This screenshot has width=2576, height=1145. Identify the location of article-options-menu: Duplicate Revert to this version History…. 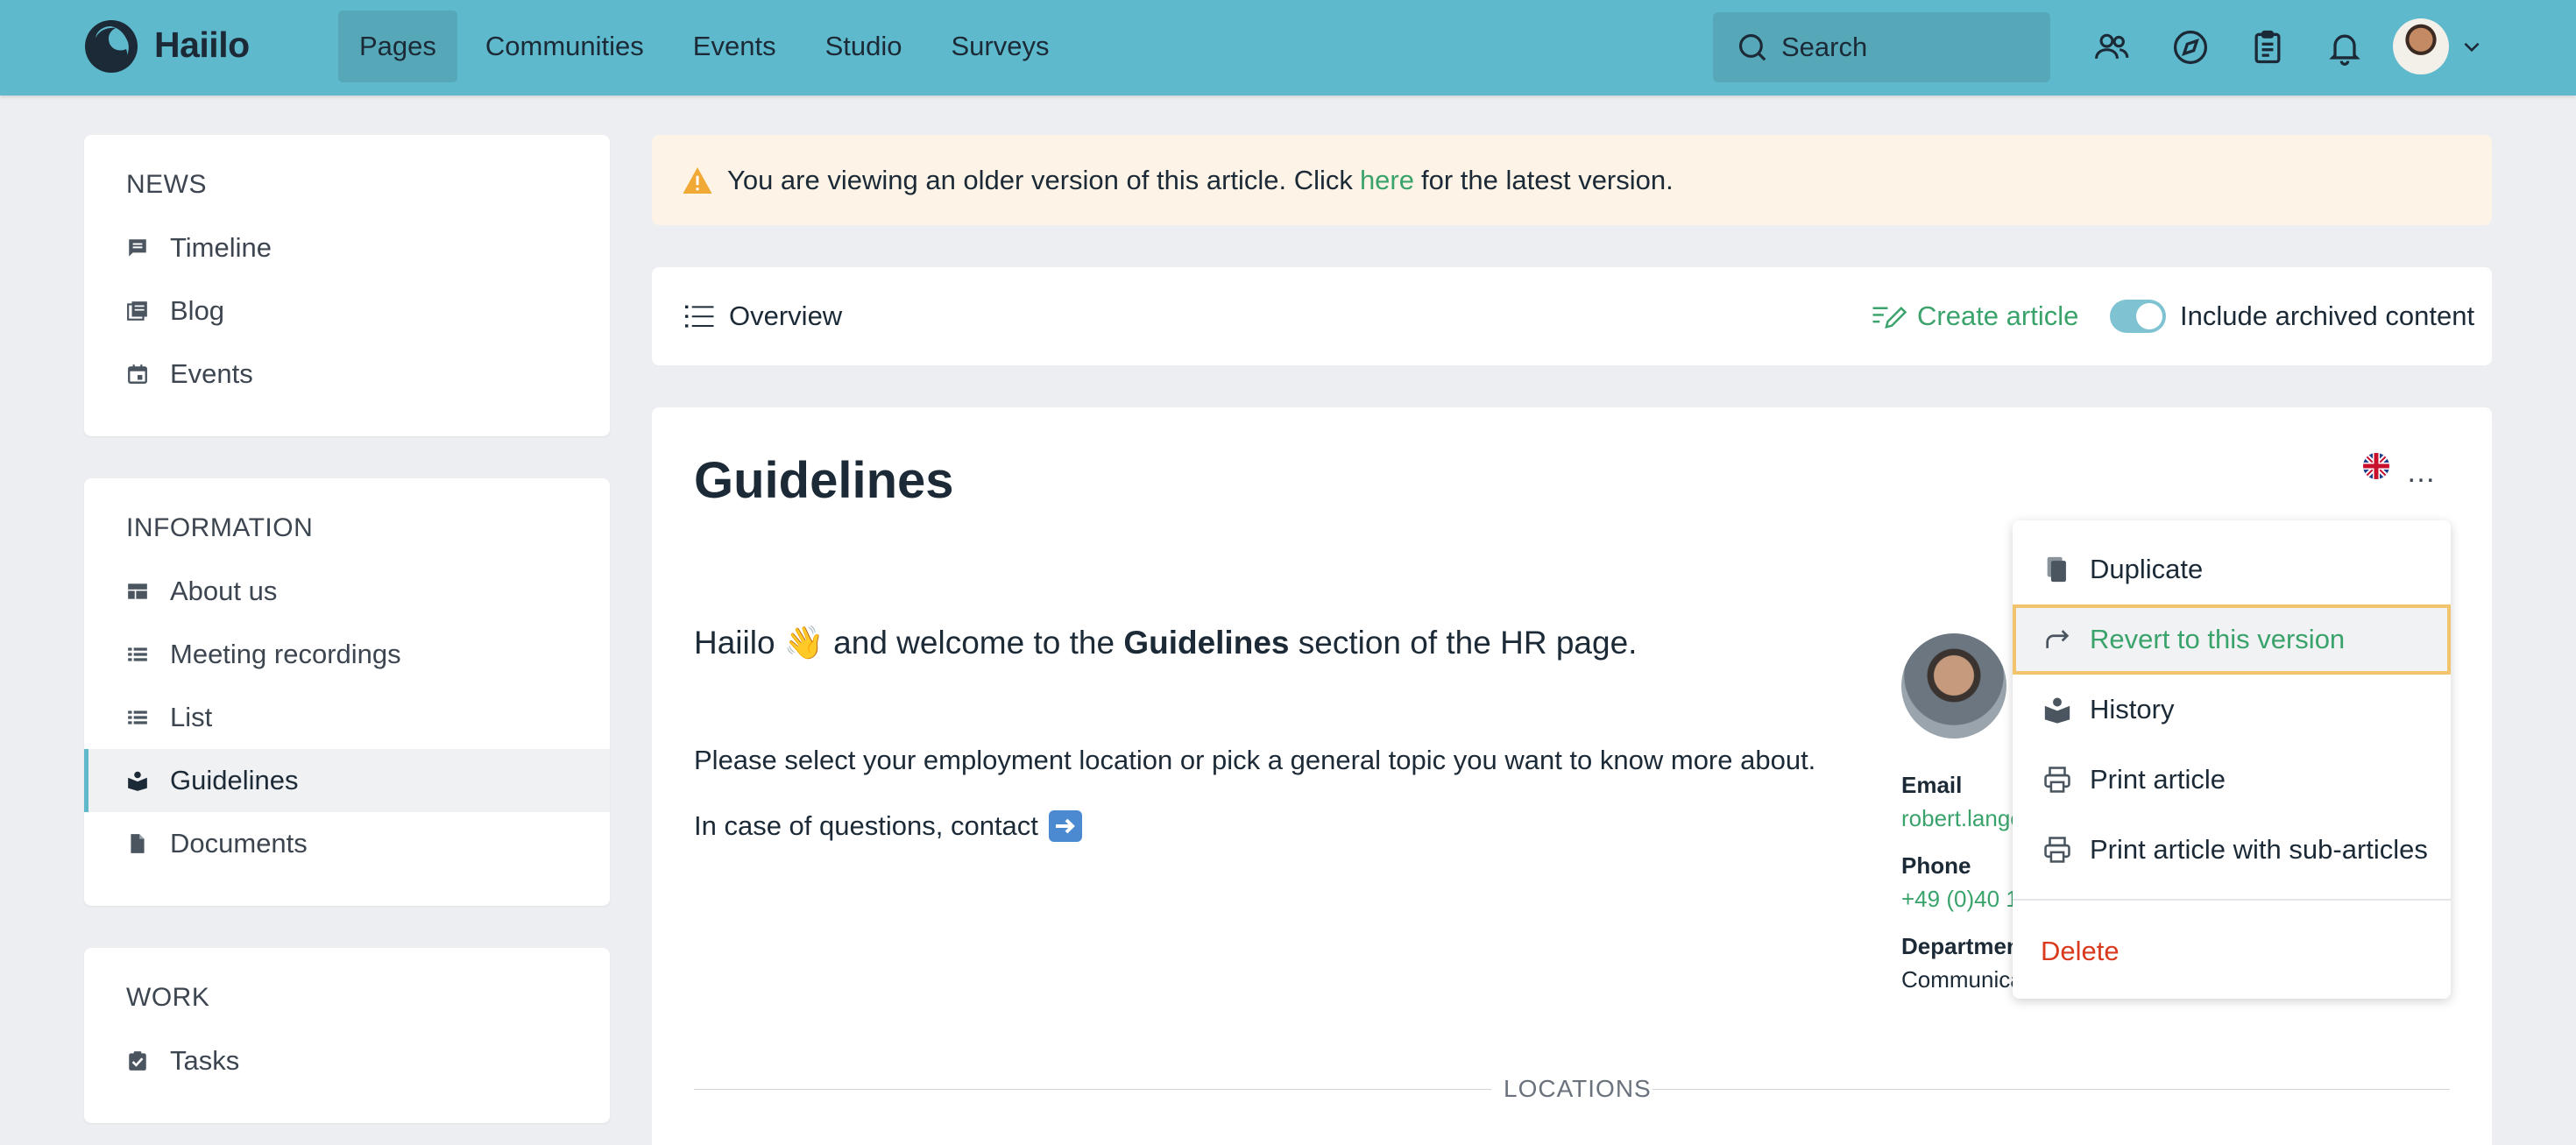
(2232, 759).